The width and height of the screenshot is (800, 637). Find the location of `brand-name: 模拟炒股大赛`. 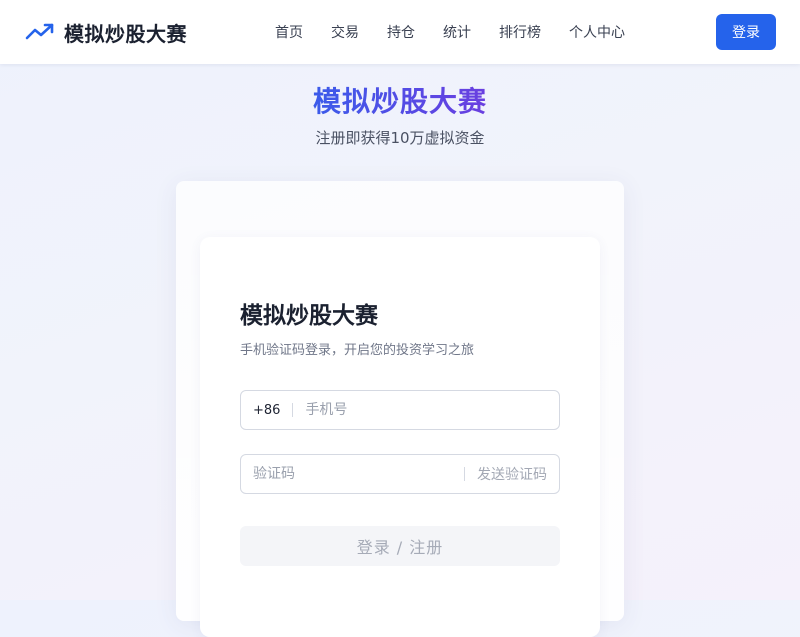

brand-name: 模拟炒股大赛 is located at coordinates (125, 33).